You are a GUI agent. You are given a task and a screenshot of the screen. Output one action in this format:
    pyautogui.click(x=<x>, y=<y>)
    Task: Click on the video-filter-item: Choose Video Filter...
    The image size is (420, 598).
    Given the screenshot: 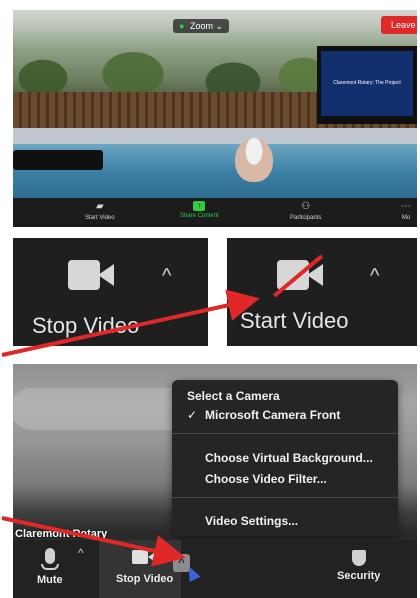 What is the action you would take?
    pyautogui.click(x=266, y=479)
    